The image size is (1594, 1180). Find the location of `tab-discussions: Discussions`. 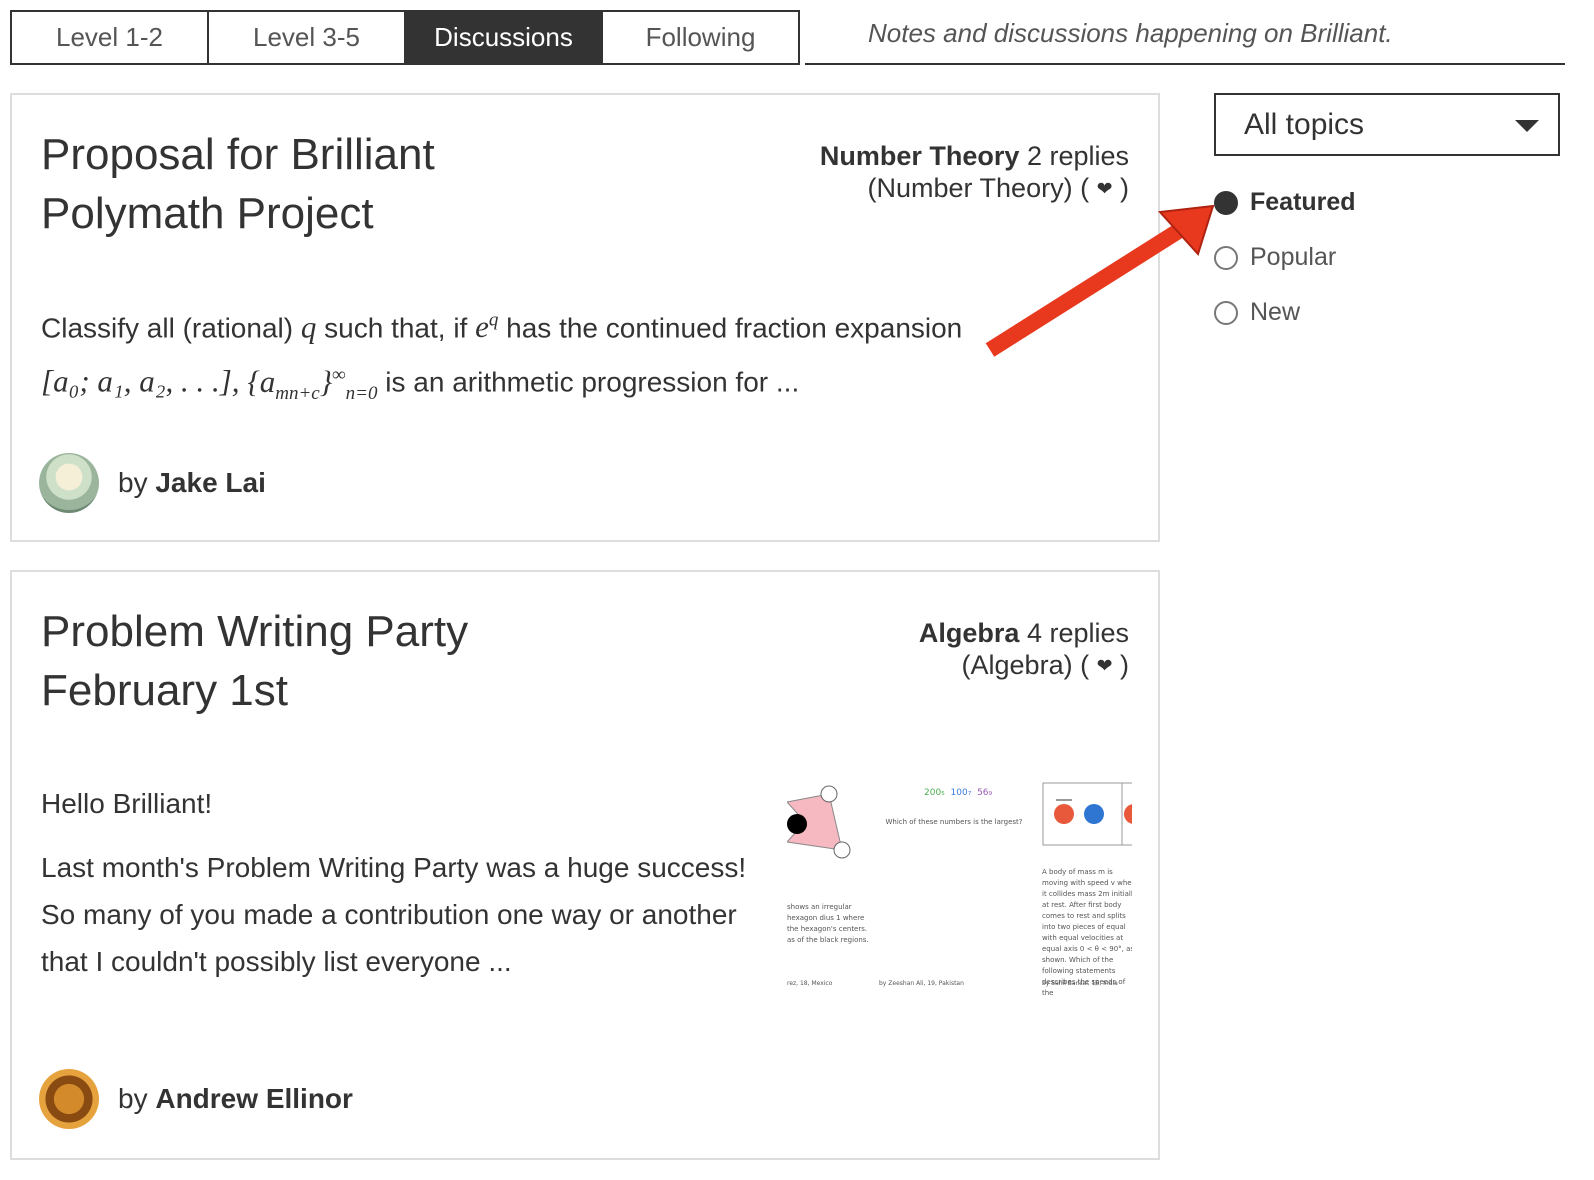

tab-discussions: Discussions is located at coordinates (503, 37).